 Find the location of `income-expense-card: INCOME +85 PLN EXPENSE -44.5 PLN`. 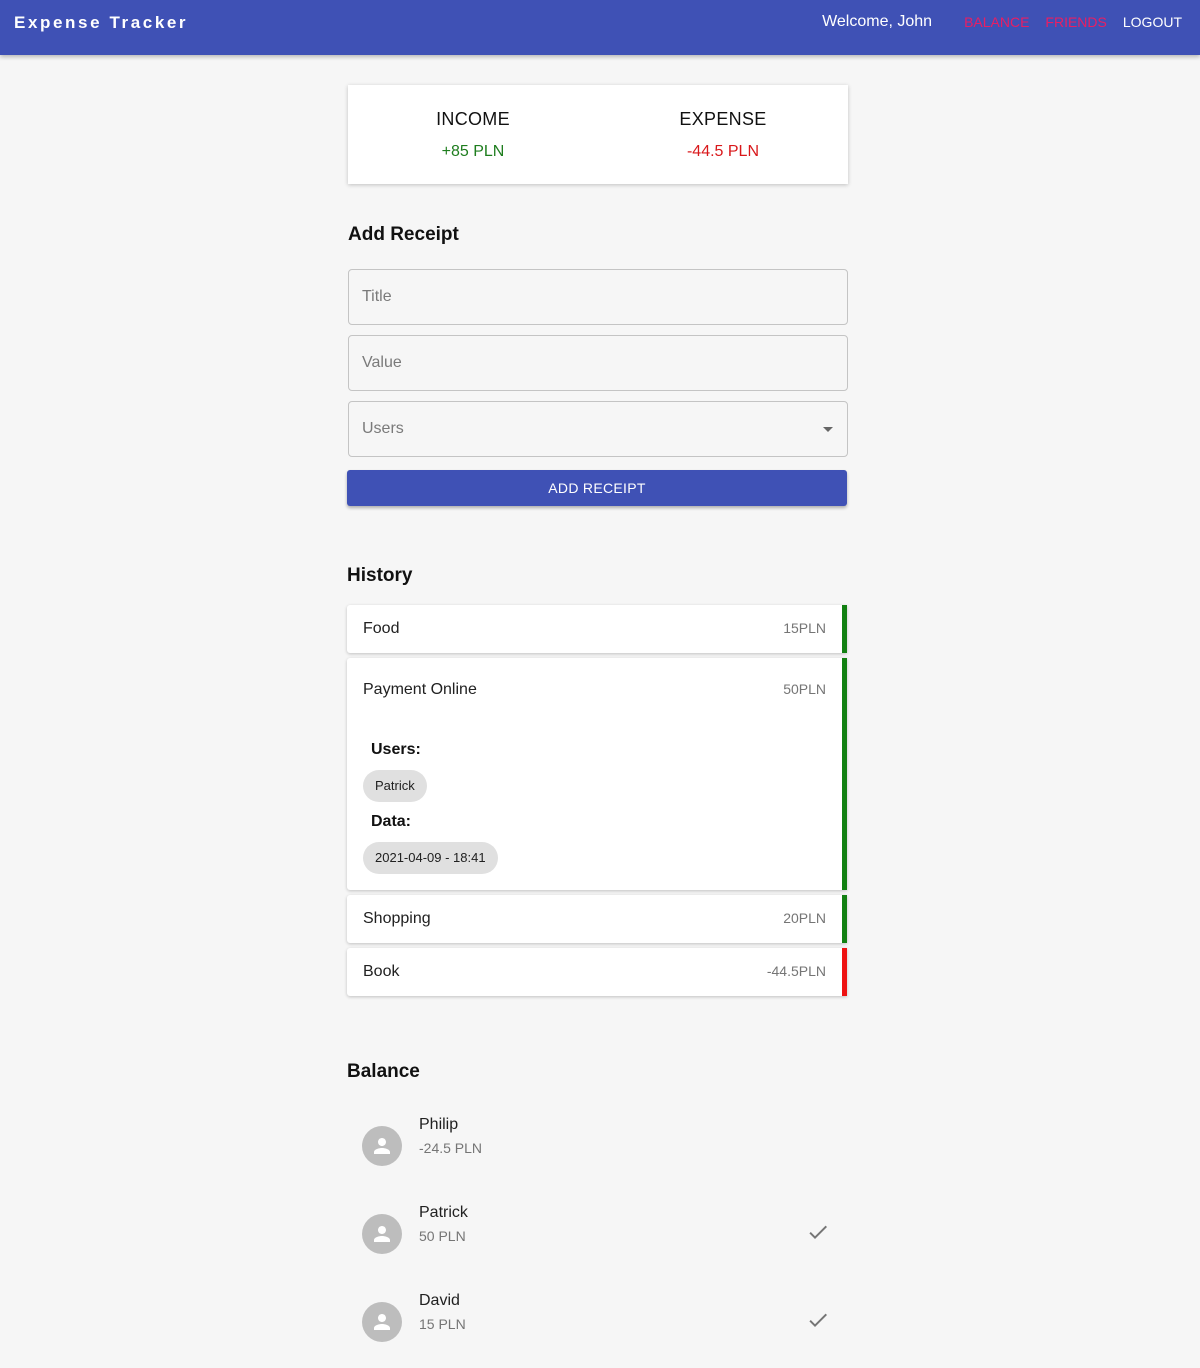

income-expense-card: INCOME +85 PLN EXPENSE -44.5 PLN is located at coordinates (598, 134).